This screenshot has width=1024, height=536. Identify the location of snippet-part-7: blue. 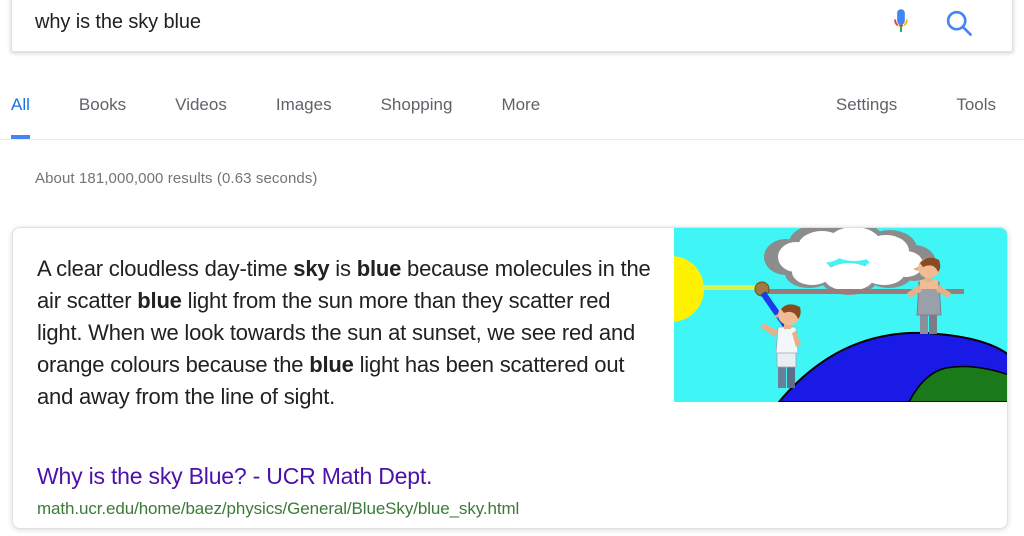
(331, 364).